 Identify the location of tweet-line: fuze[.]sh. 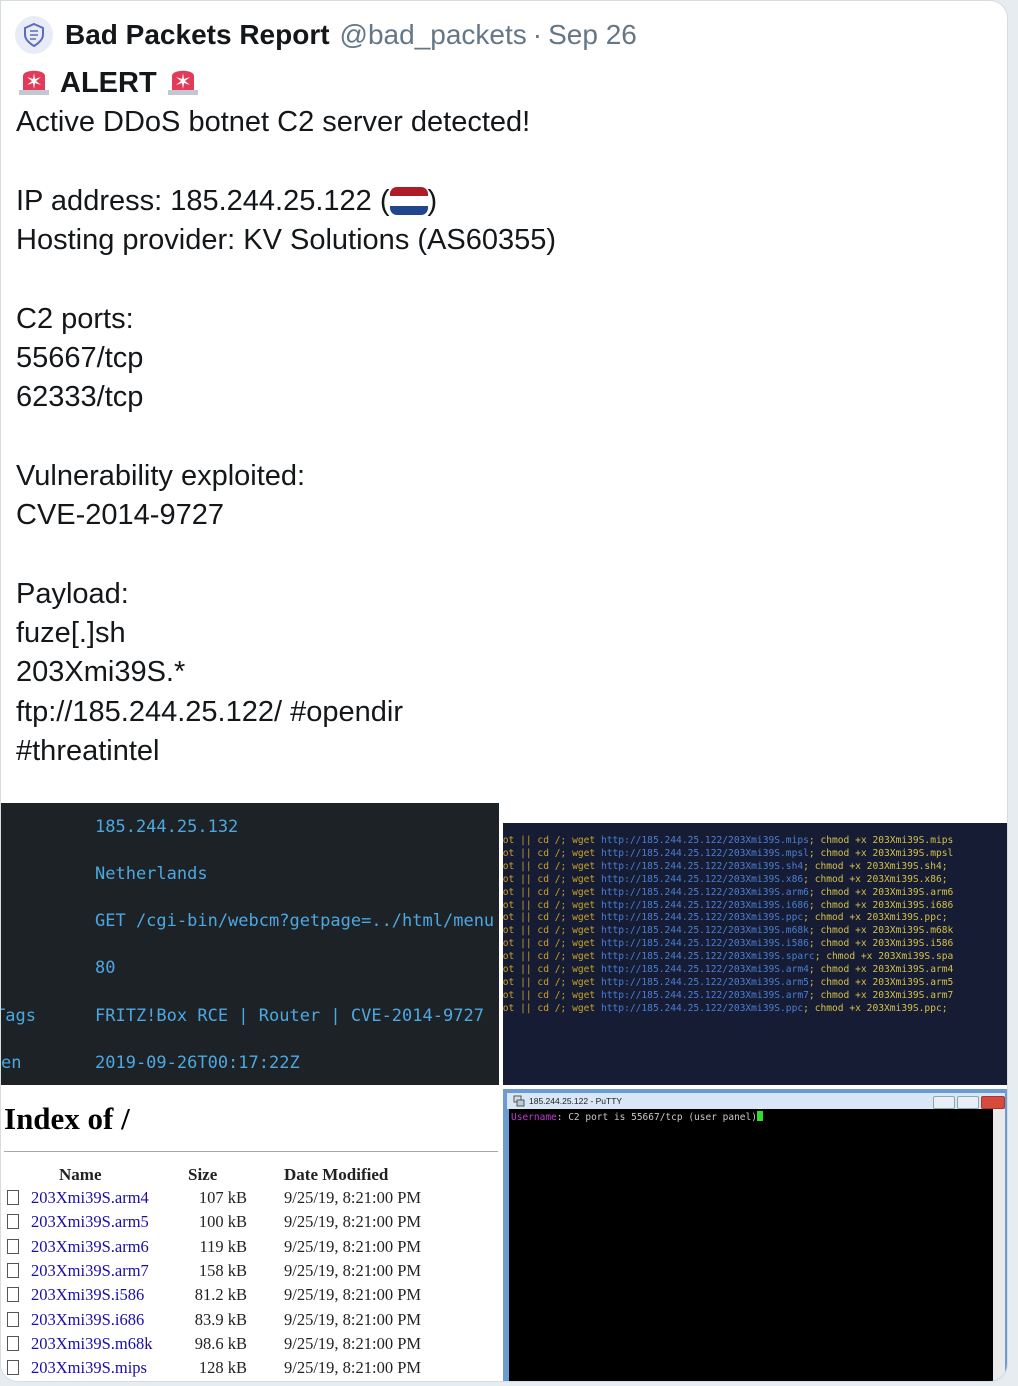
(71, 633).